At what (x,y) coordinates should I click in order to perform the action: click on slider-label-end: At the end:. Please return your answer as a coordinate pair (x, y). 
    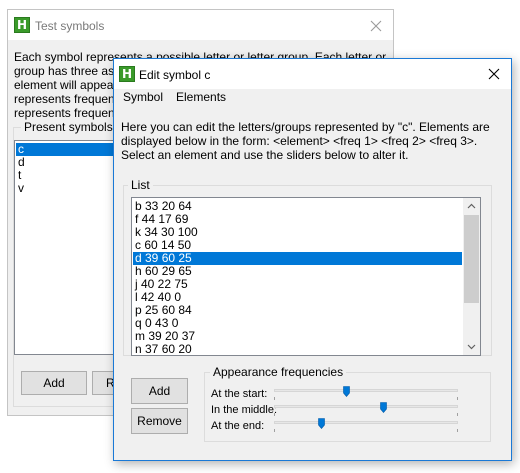
    Looking at the image, I should click on (238, 426).